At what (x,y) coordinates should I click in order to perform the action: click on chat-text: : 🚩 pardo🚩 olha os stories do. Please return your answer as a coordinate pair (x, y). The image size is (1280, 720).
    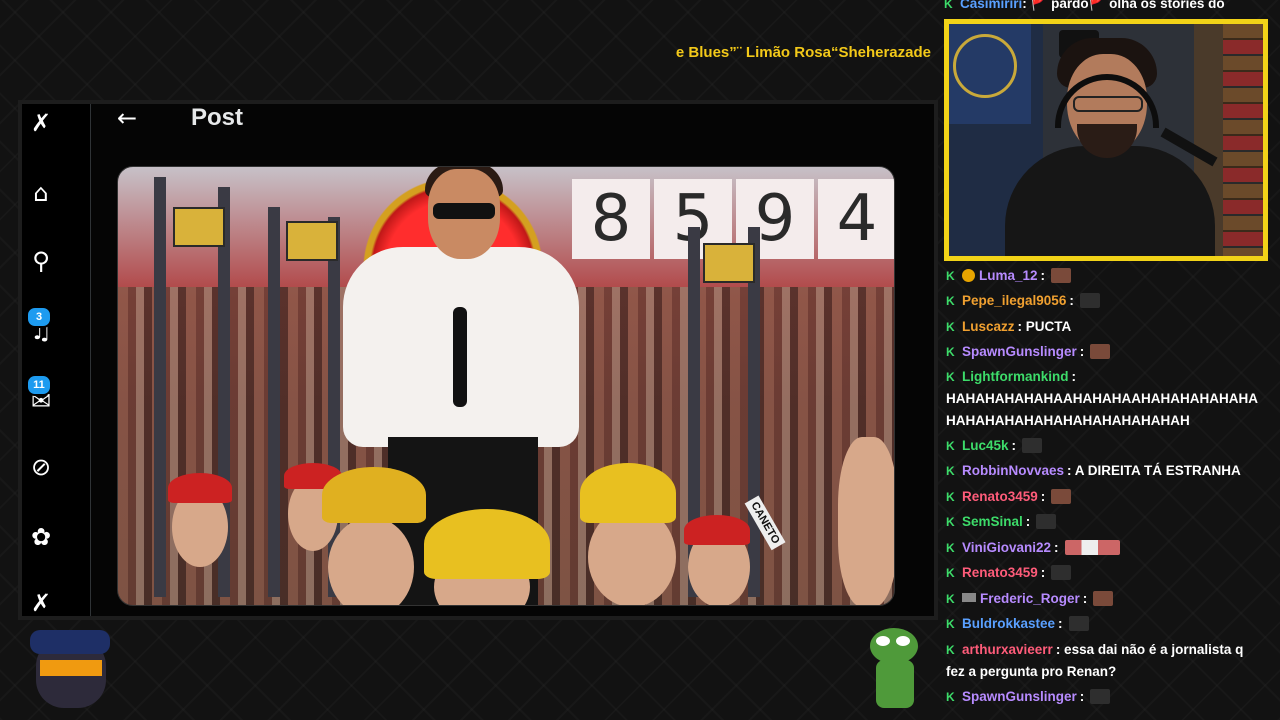
    Looking at the image, I should click on (1123, 5).